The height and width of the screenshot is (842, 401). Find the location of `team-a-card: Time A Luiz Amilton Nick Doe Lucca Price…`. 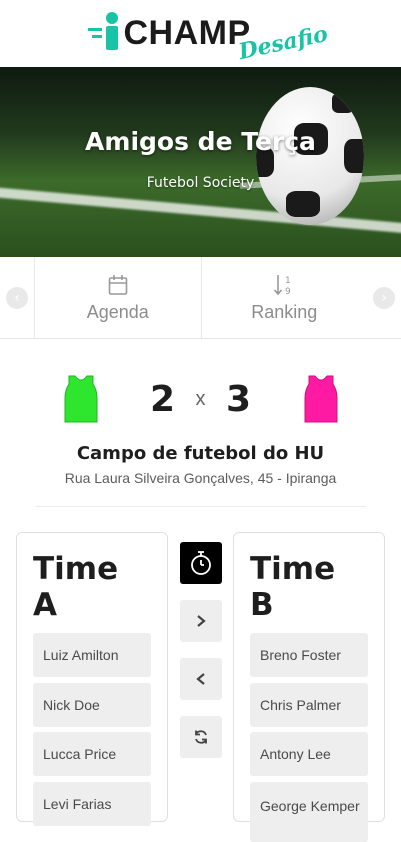

team-a-card: Time A Luiz Amilton Nick Doe Lucca Price… is located at coordinates (92, 679).